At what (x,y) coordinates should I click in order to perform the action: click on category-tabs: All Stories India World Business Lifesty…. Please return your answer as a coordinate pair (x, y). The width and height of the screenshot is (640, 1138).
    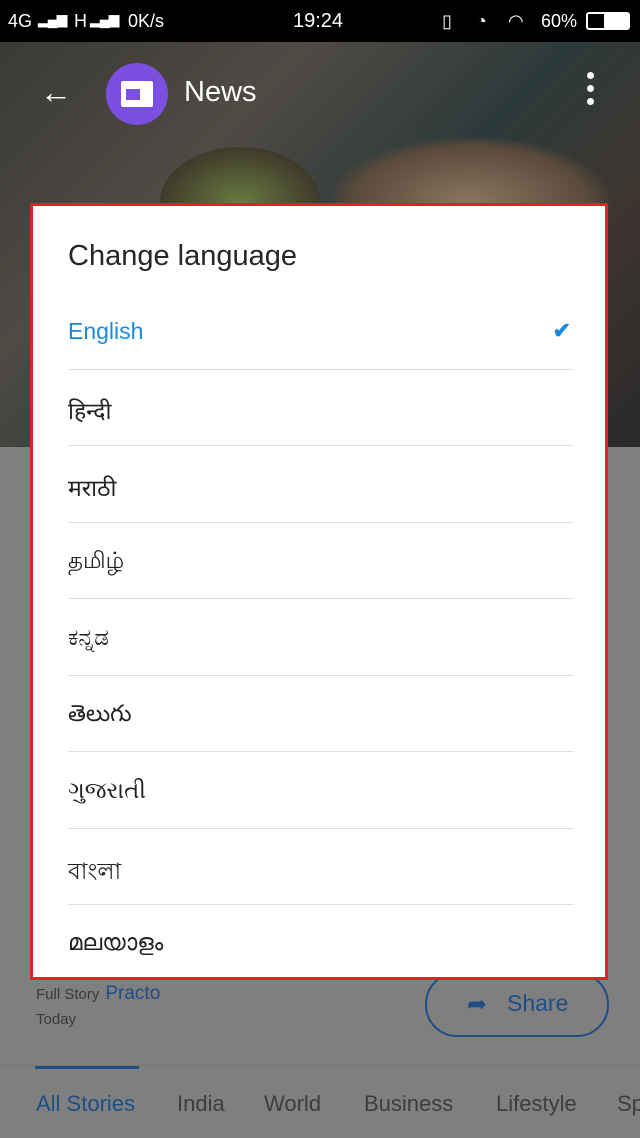
    Looking at the image, I should click on (320, 1101).